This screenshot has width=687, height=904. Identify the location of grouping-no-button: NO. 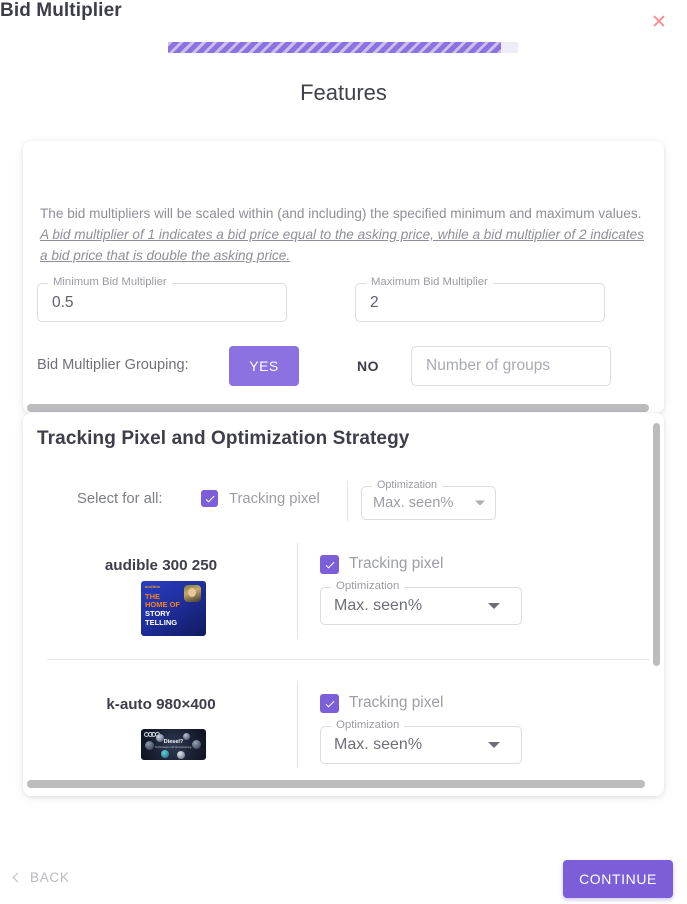
(368, 366).